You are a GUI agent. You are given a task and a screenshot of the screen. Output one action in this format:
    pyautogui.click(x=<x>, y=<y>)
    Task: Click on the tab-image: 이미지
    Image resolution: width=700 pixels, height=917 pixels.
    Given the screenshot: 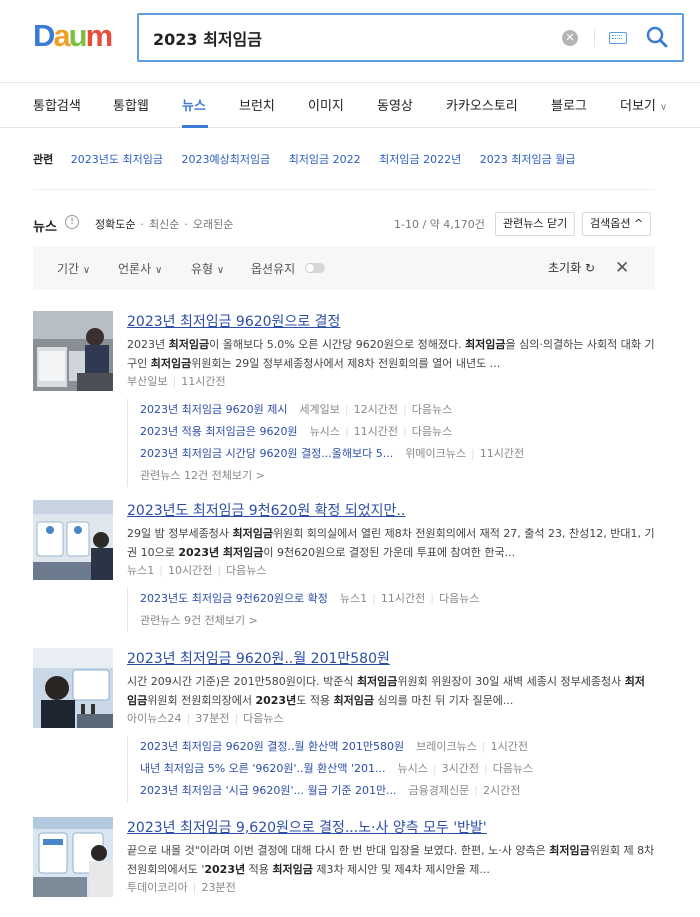 What is the action you would take?
    pyautogui.click(x=326, y=104)
    